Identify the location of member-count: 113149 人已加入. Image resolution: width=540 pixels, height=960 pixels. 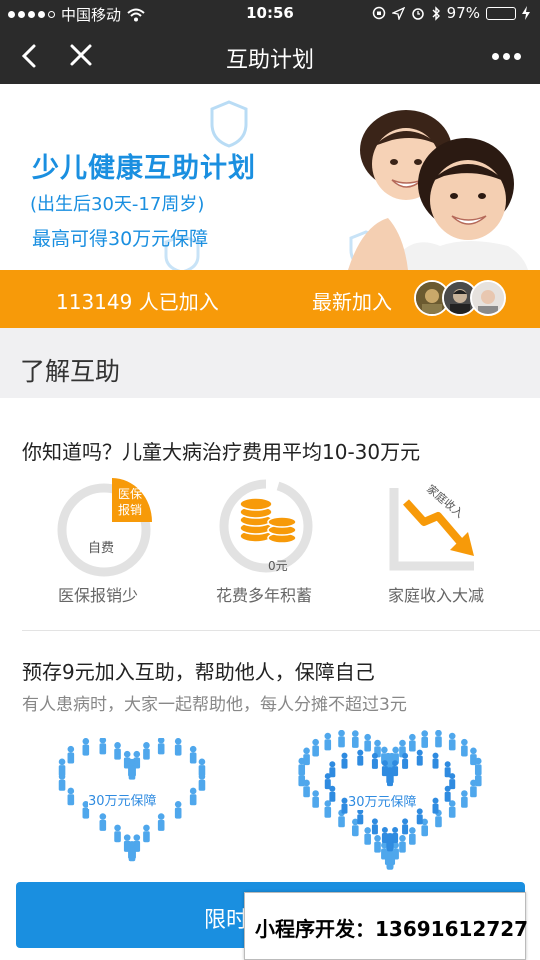
(137, 302).